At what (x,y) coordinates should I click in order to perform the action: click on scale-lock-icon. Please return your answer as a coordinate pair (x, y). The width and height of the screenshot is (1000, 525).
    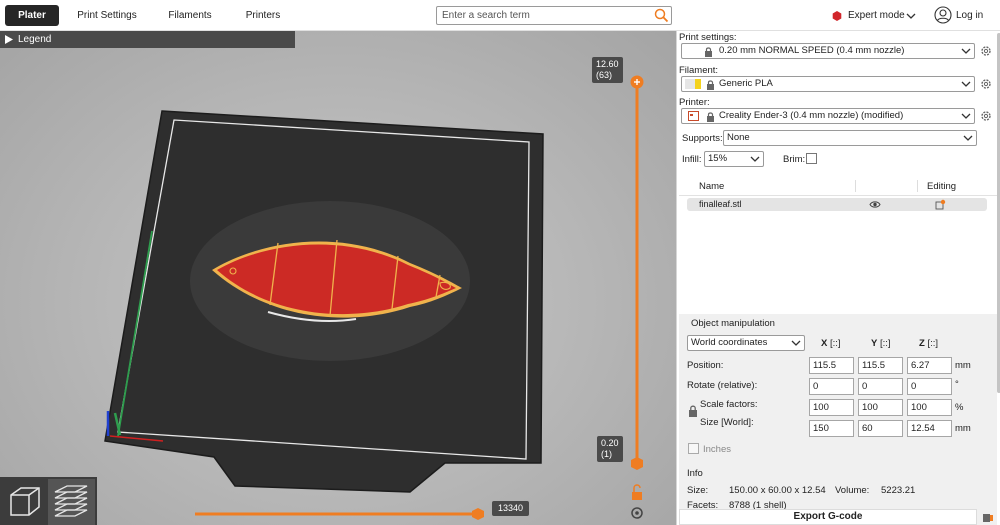
    Looking at the image, I should click on (693, 411).